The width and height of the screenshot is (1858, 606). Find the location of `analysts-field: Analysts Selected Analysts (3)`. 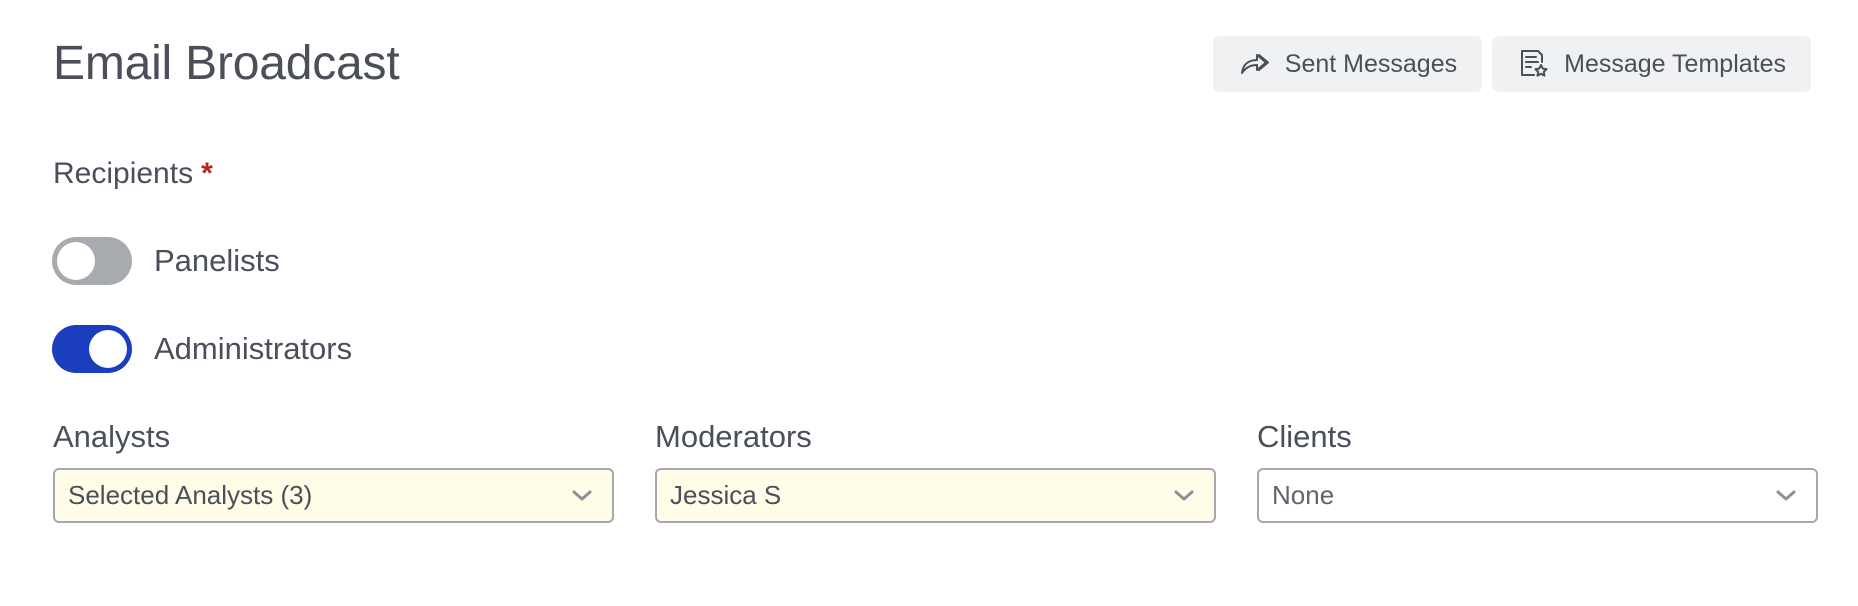

analysts-field: Analysts Selected Analysts (3) is located at coordinates (333, 470).